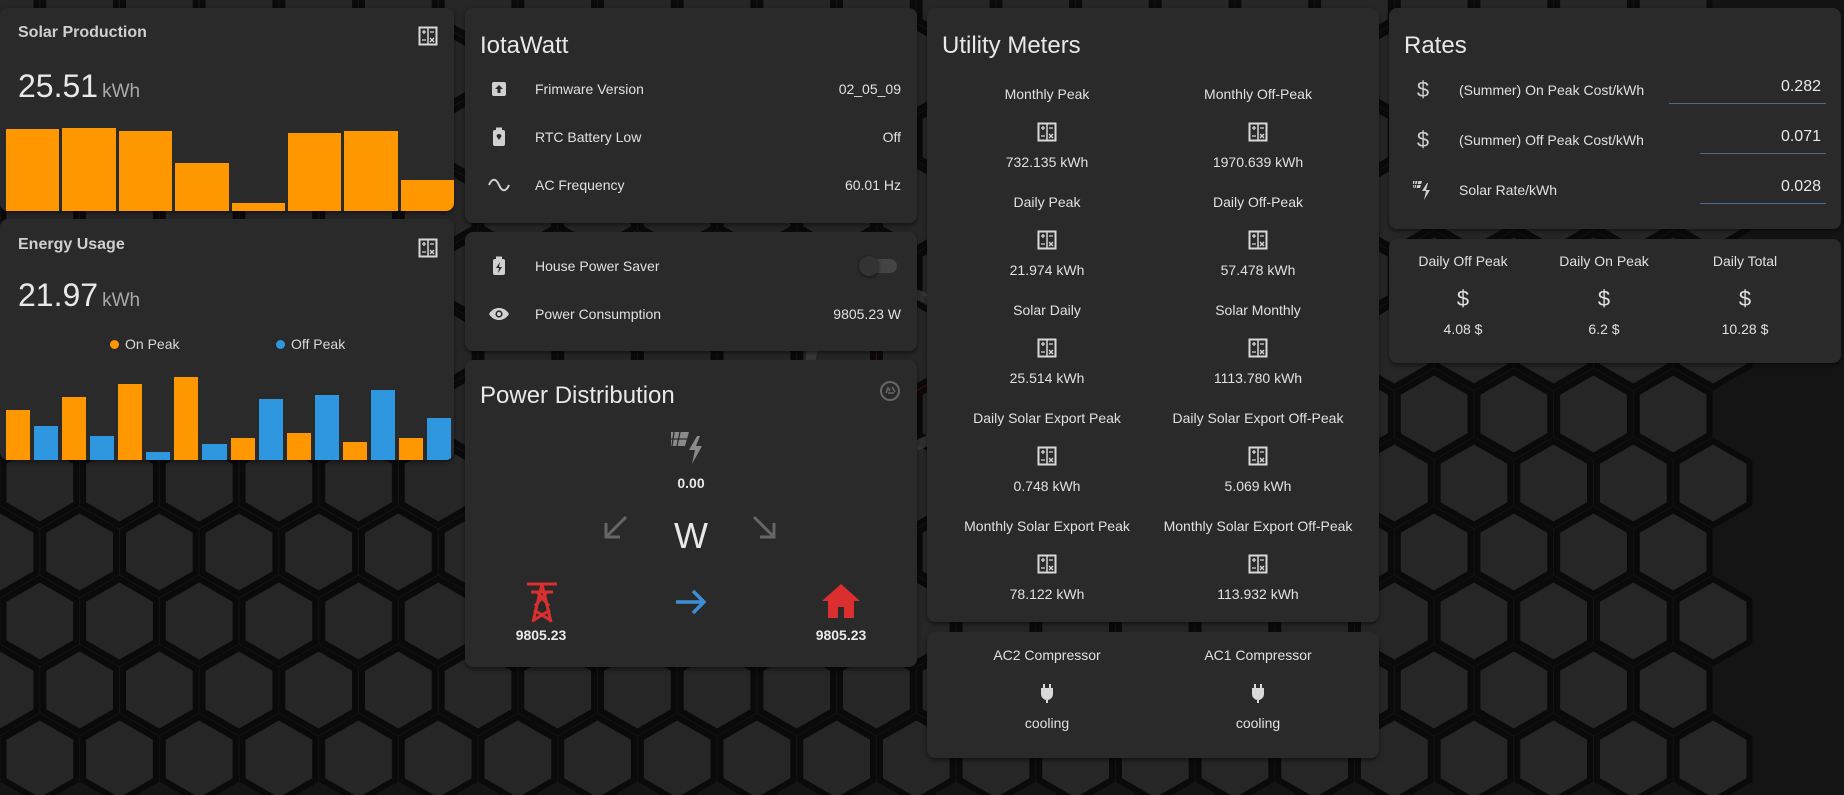 The width and height of the screenshot is (1844, 795). I want to click on power-consumption-row: Power Consumption 9805.23 W, so click(691, 314).